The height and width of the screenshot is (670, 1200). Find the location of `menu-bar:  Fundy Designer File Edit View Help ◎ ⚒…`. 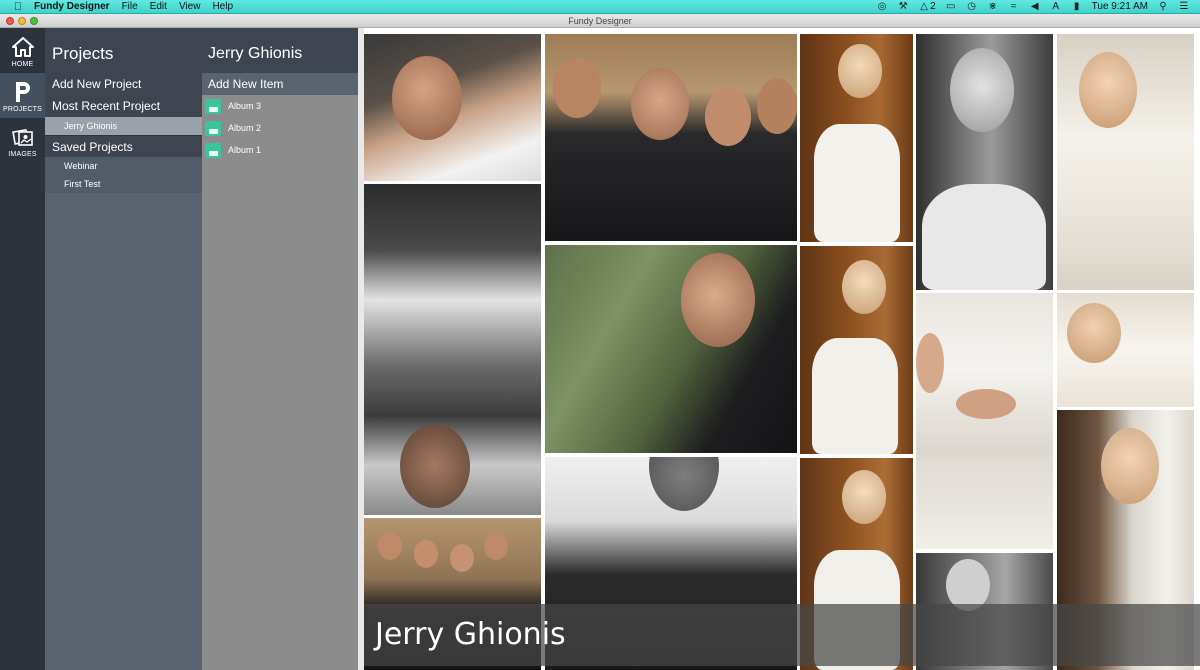

menu-bar:  Fundy Designer File Edit View Help ◎ ⚒… is located at coordinates (600, 7).